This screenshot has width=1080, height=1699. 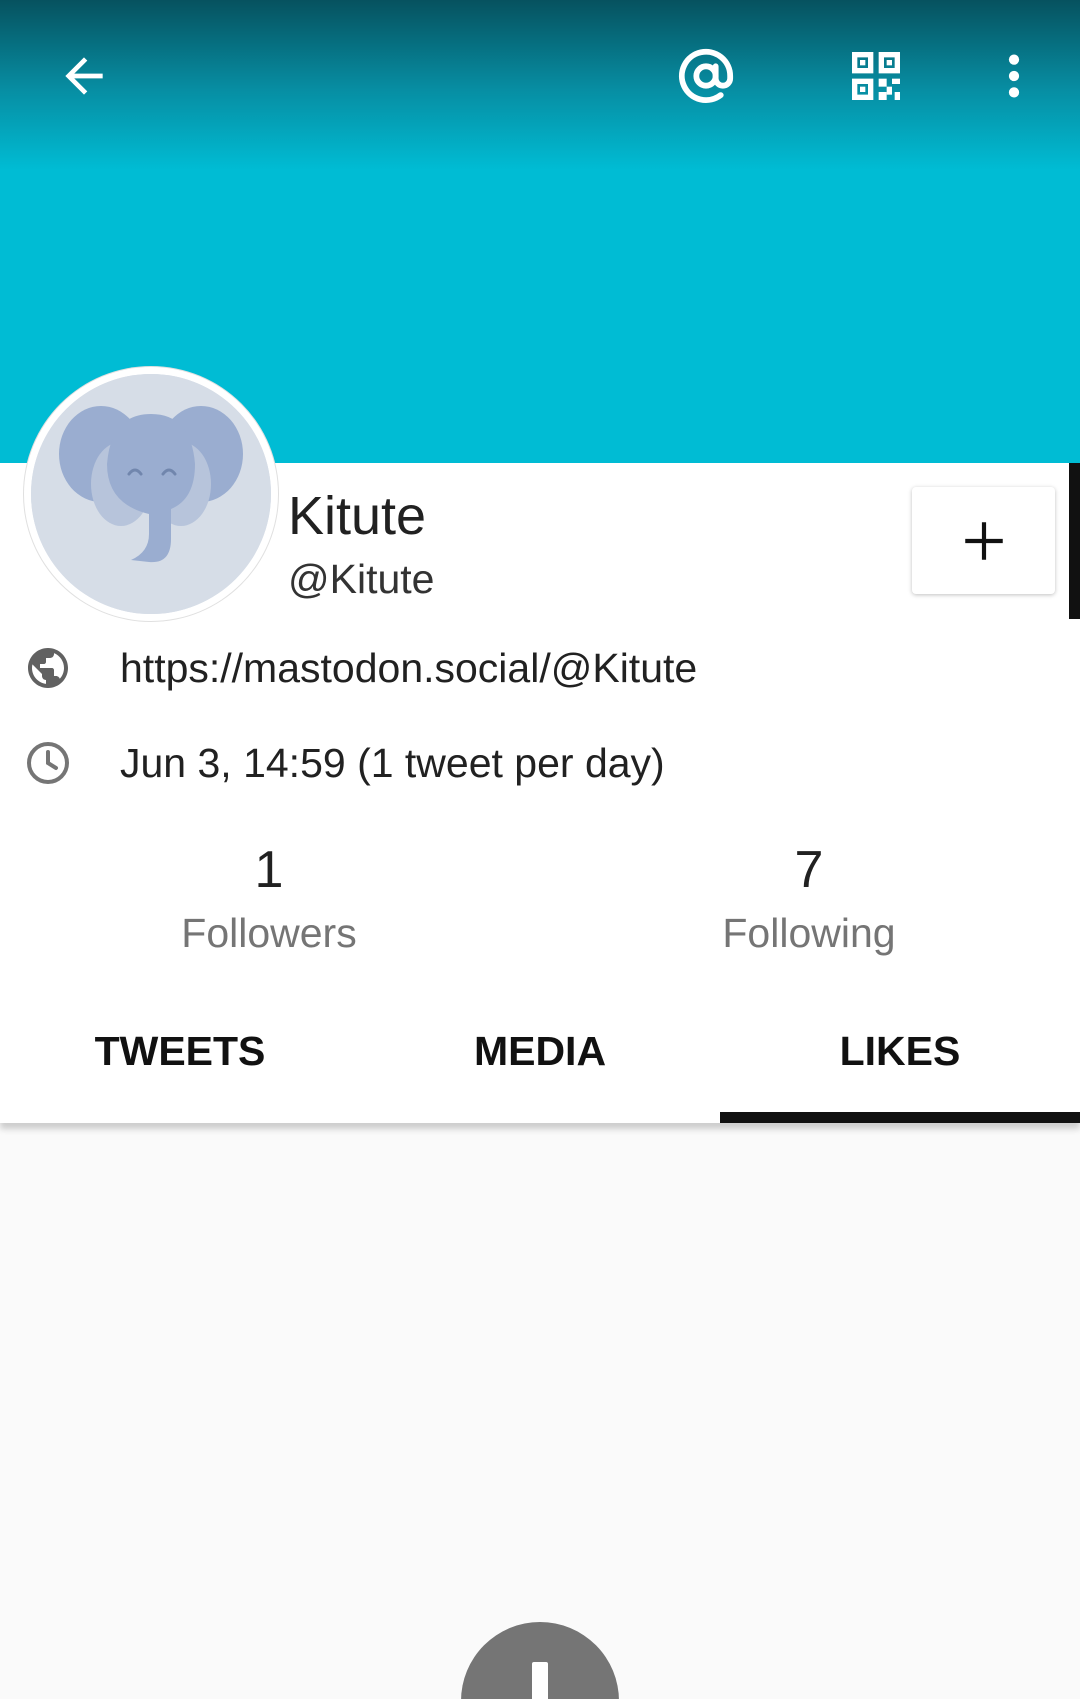 I want to click on arrow-back-icon, so click(x=84, y=76).